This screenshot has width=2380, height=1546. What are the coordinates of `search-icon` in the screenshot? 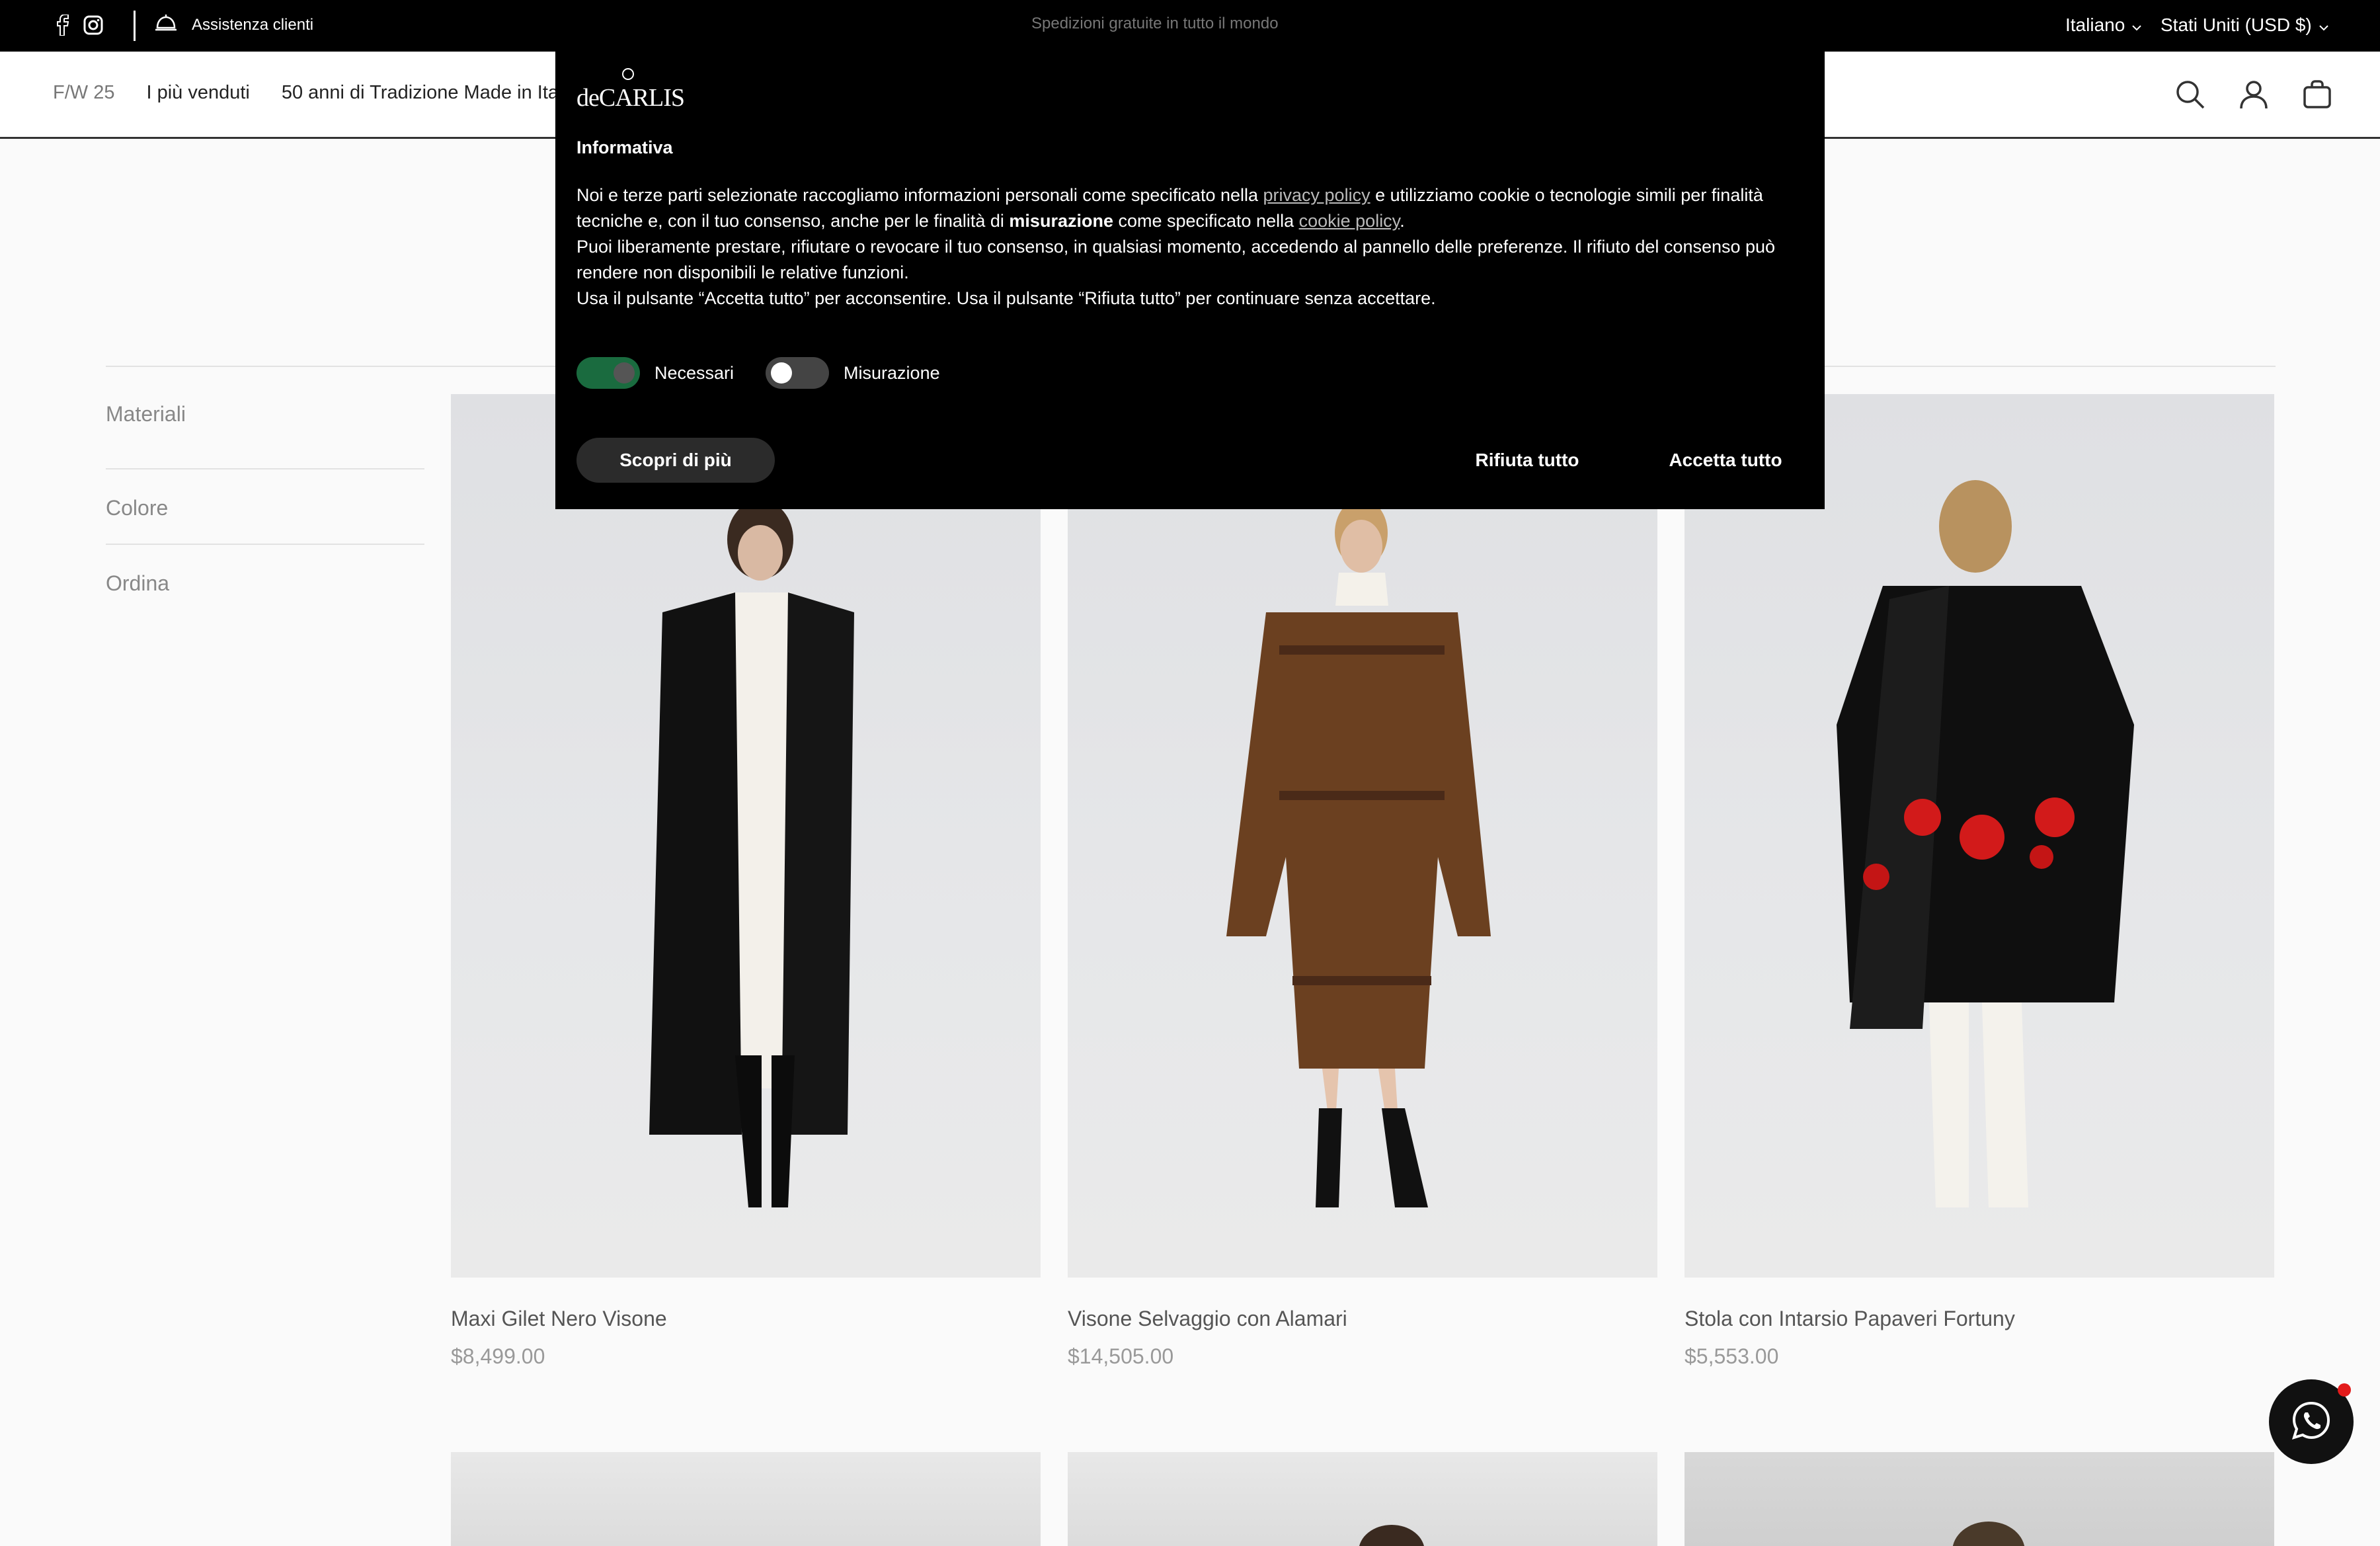 It's located at (2190, 94).